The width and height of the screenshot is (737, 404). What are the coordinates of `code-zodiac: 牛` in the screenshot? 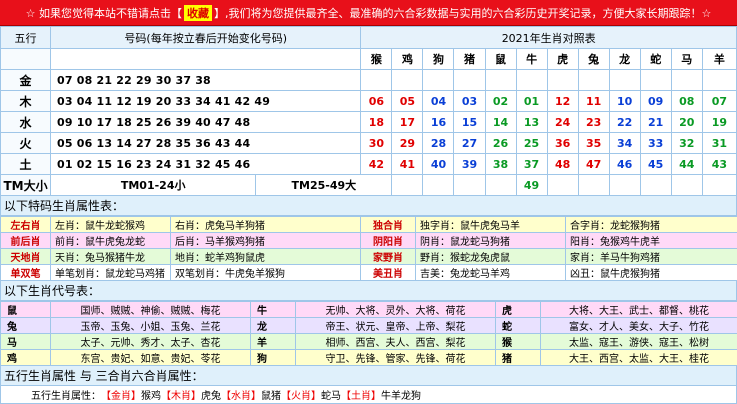 It's located at (273, 310).